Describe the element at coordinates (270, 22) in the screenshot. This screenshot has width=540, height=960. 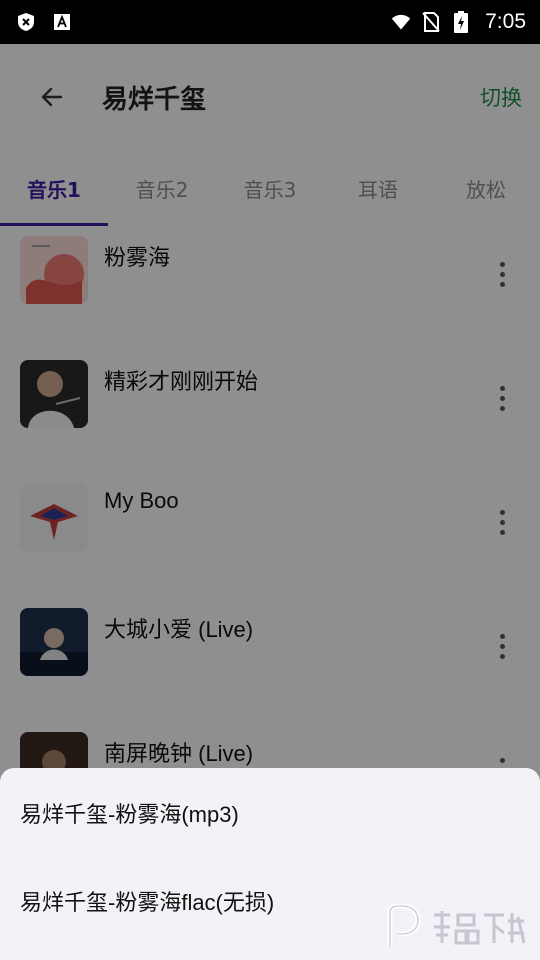
I see `status-bar: 7:05` at that location.